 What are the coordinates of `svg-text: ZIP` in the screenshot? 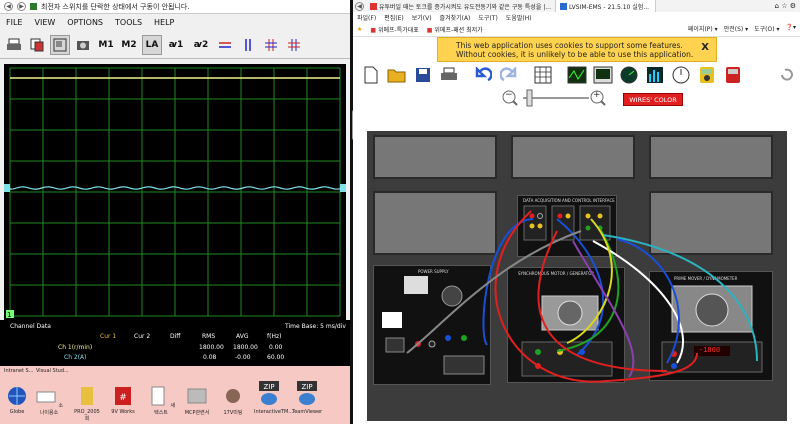 It's located at (306, 387).